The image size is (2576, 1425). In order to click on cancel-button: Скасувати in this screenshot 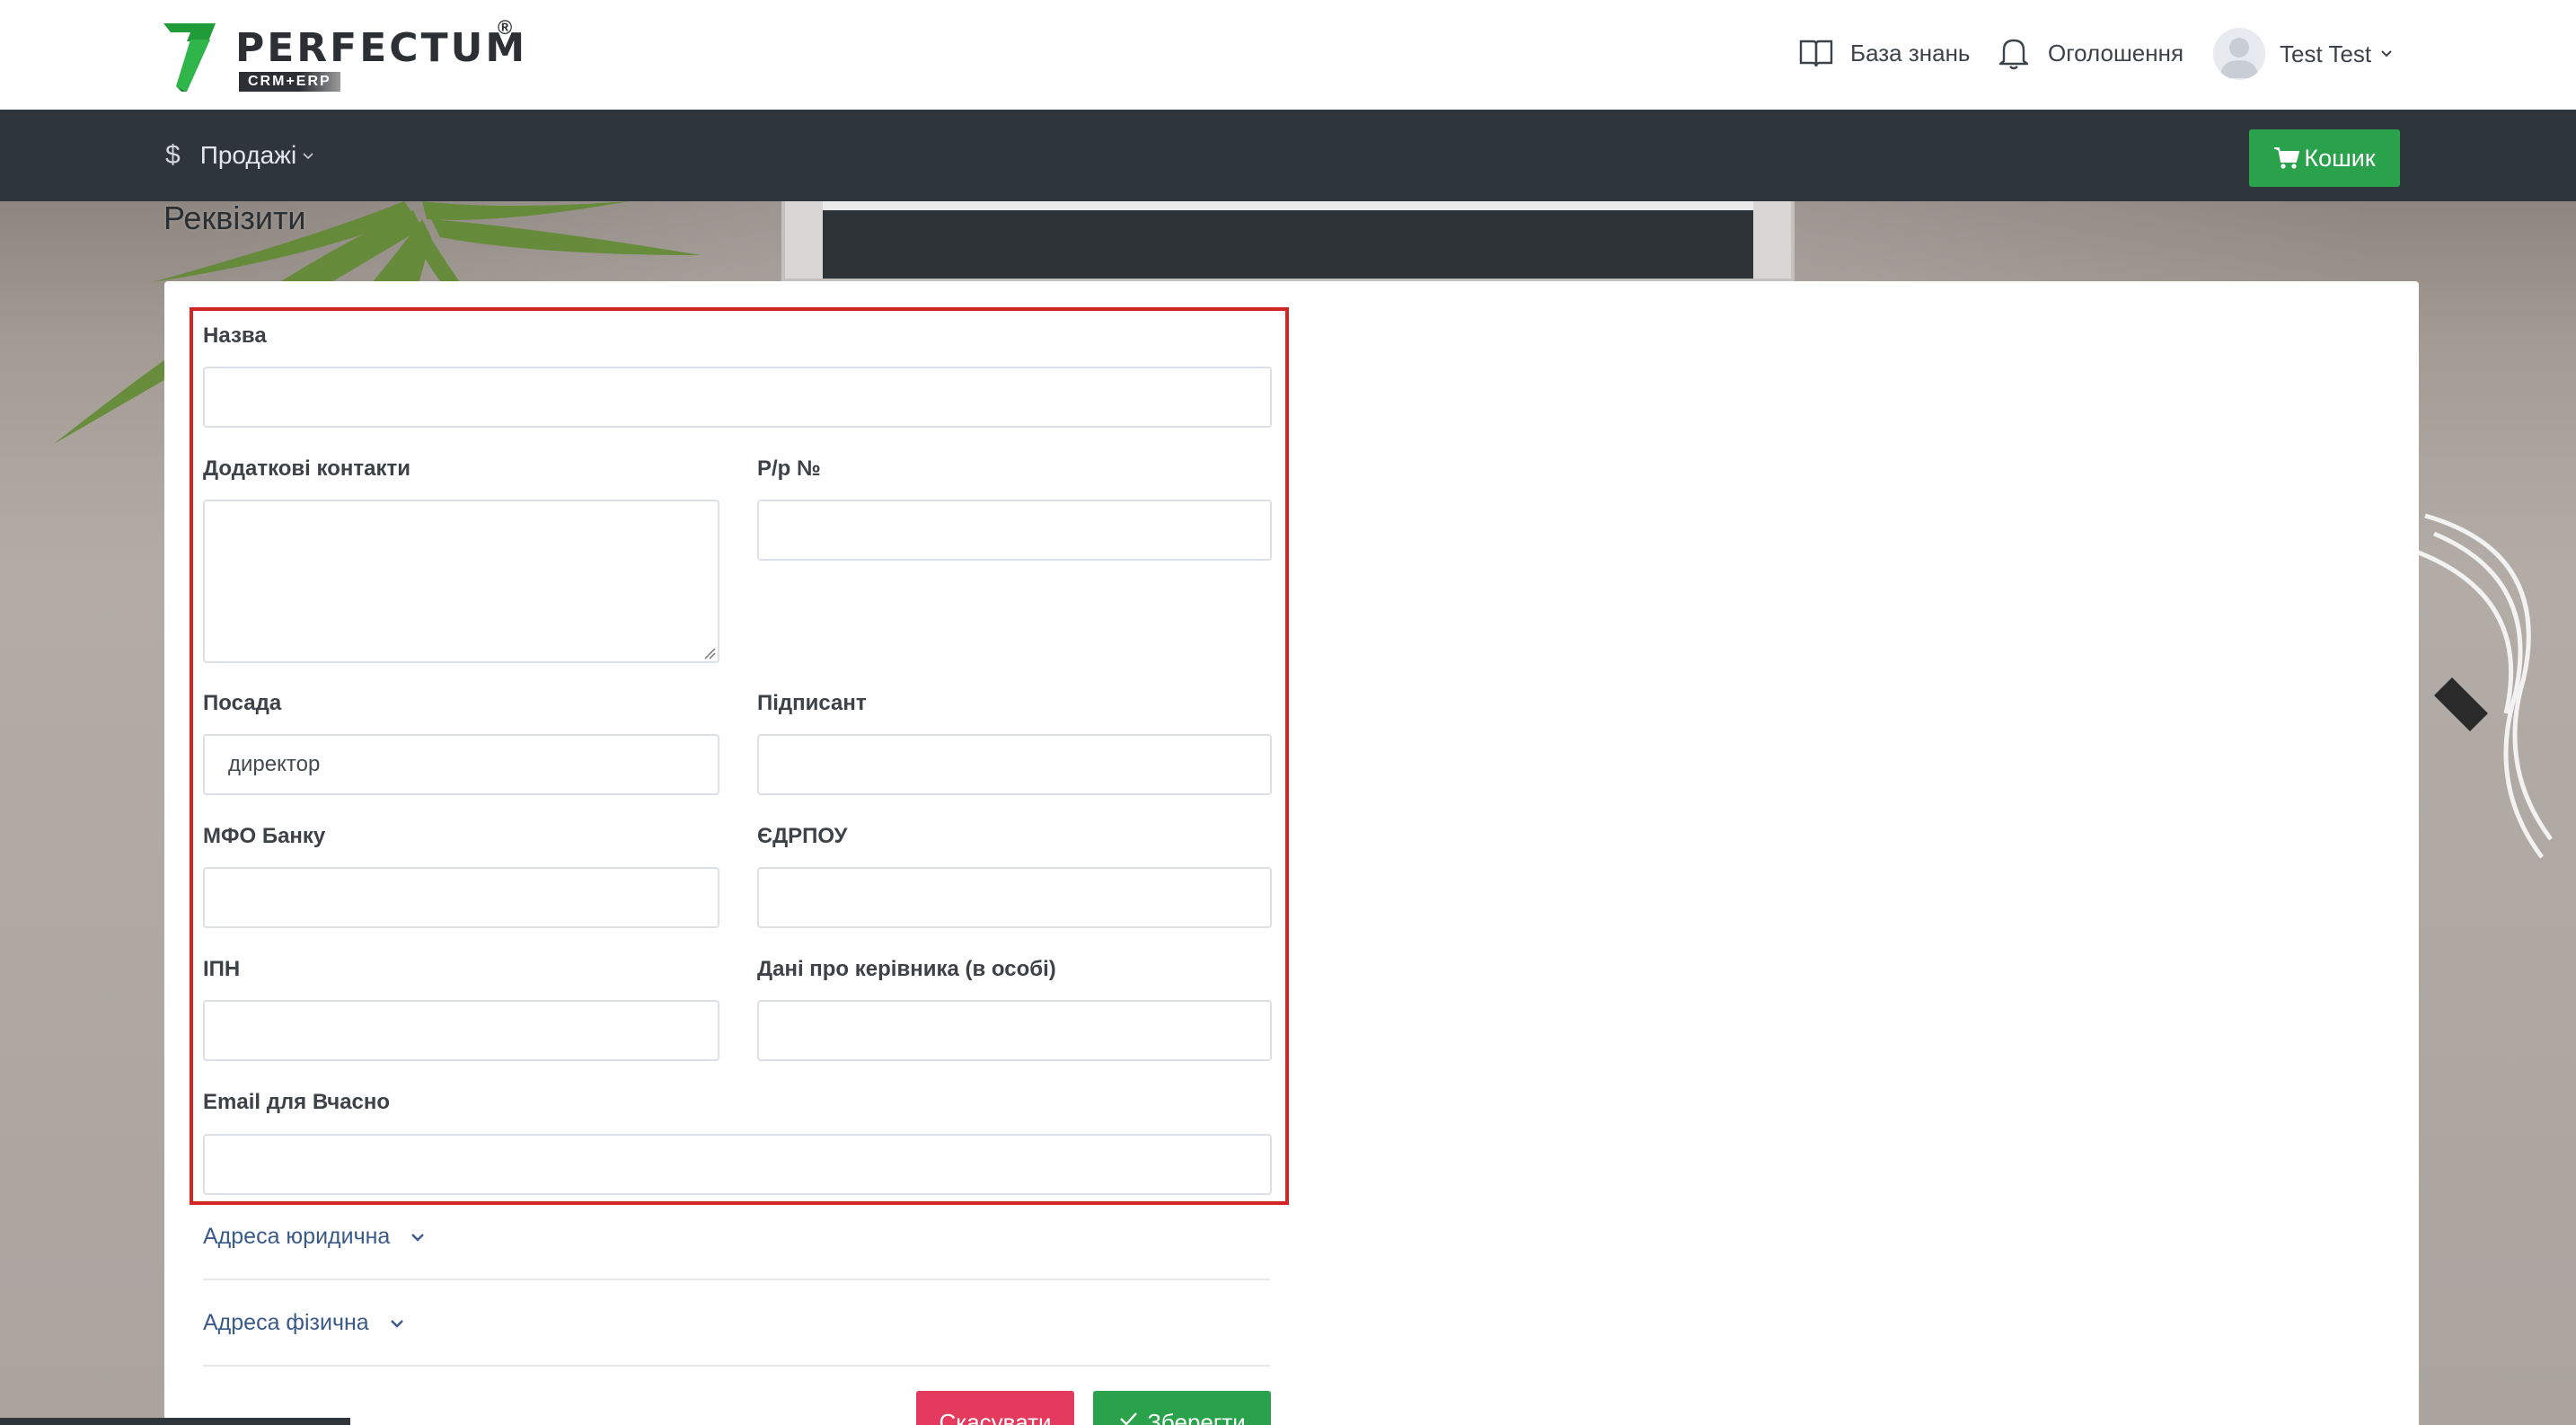, I will do `click(995, 1408)`.